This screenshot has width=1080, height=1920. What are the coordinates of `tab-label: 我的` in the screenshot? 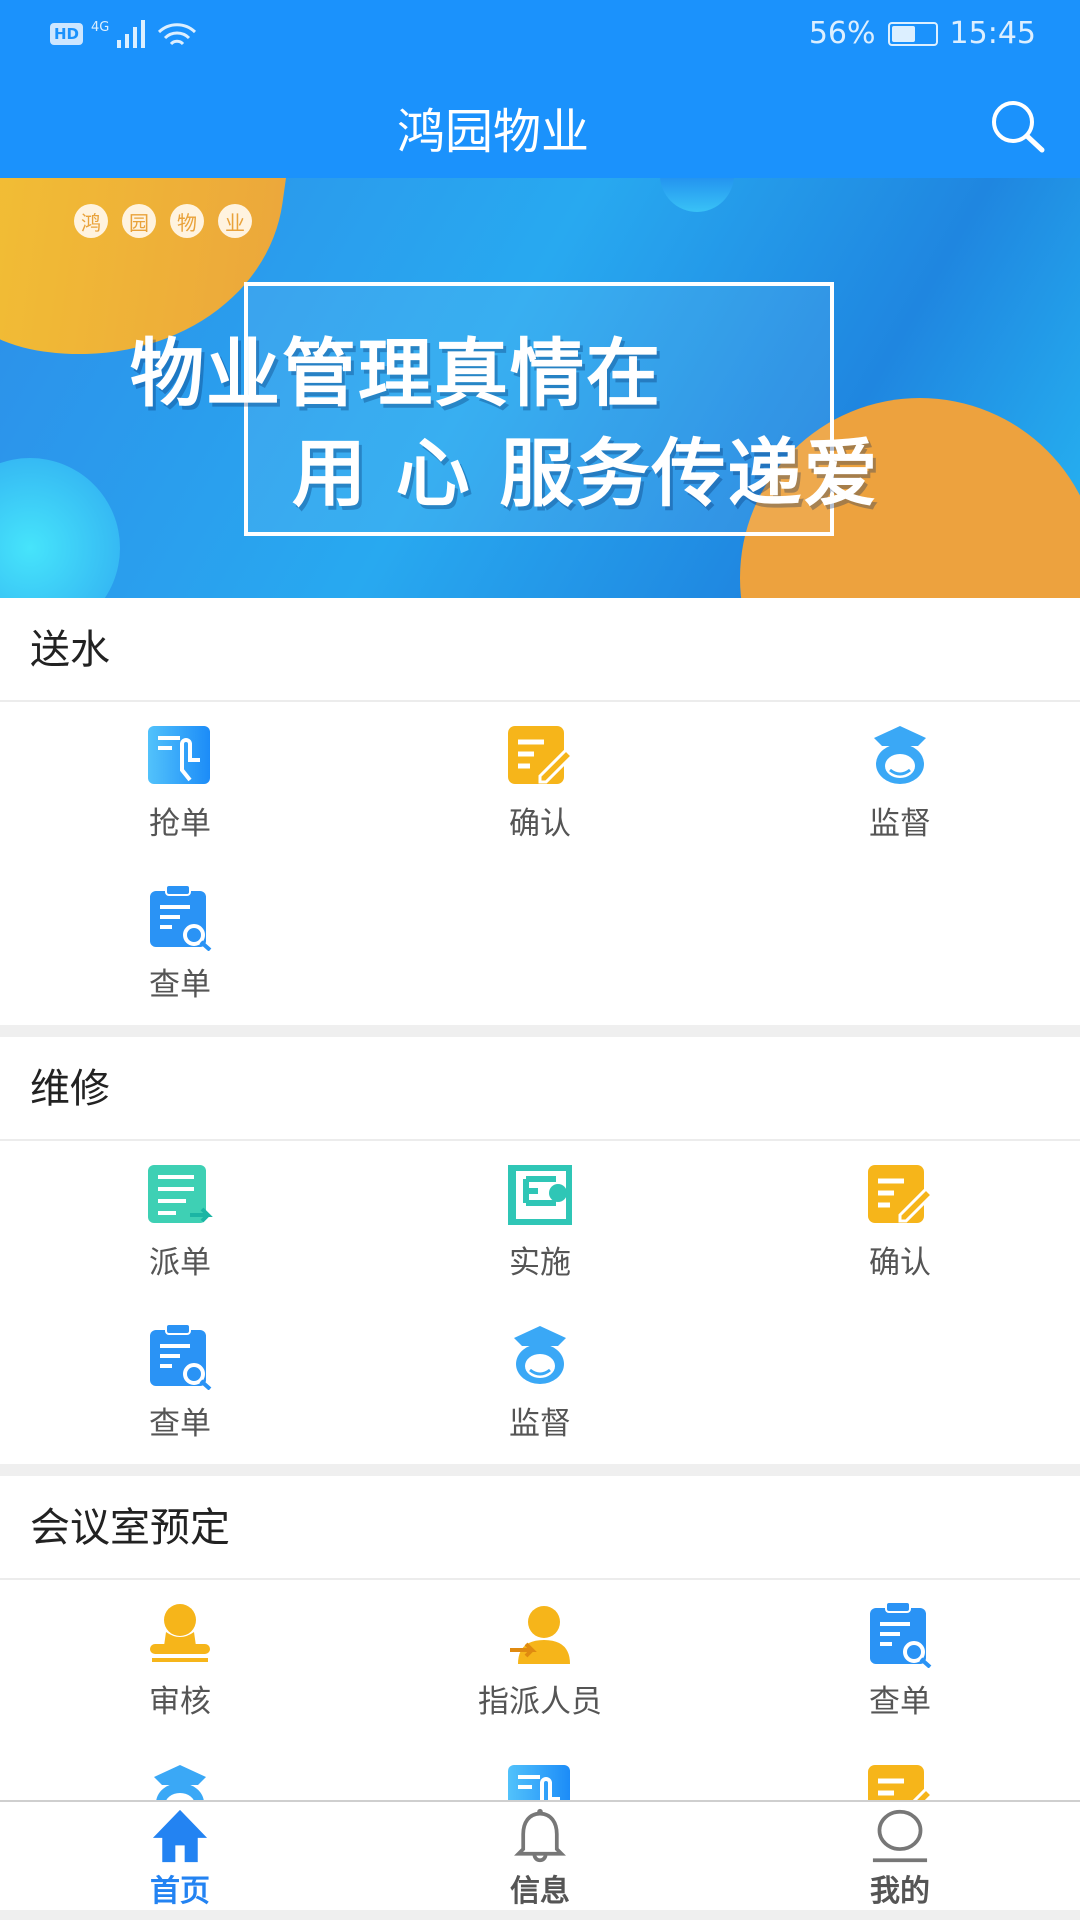 It's located at (900, 1891).